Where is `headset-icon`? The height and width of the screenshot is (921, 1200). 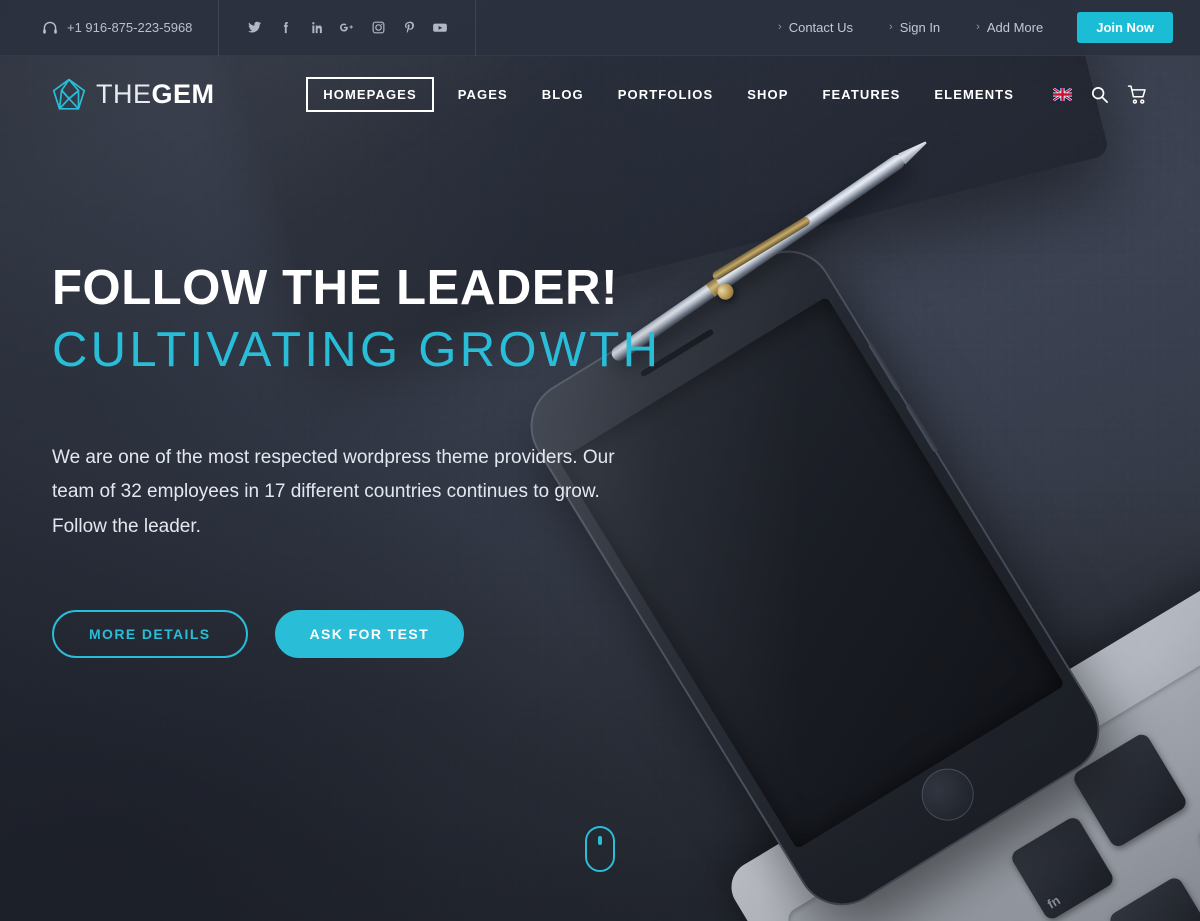 headset-icon is located at coordinates (50, 28).